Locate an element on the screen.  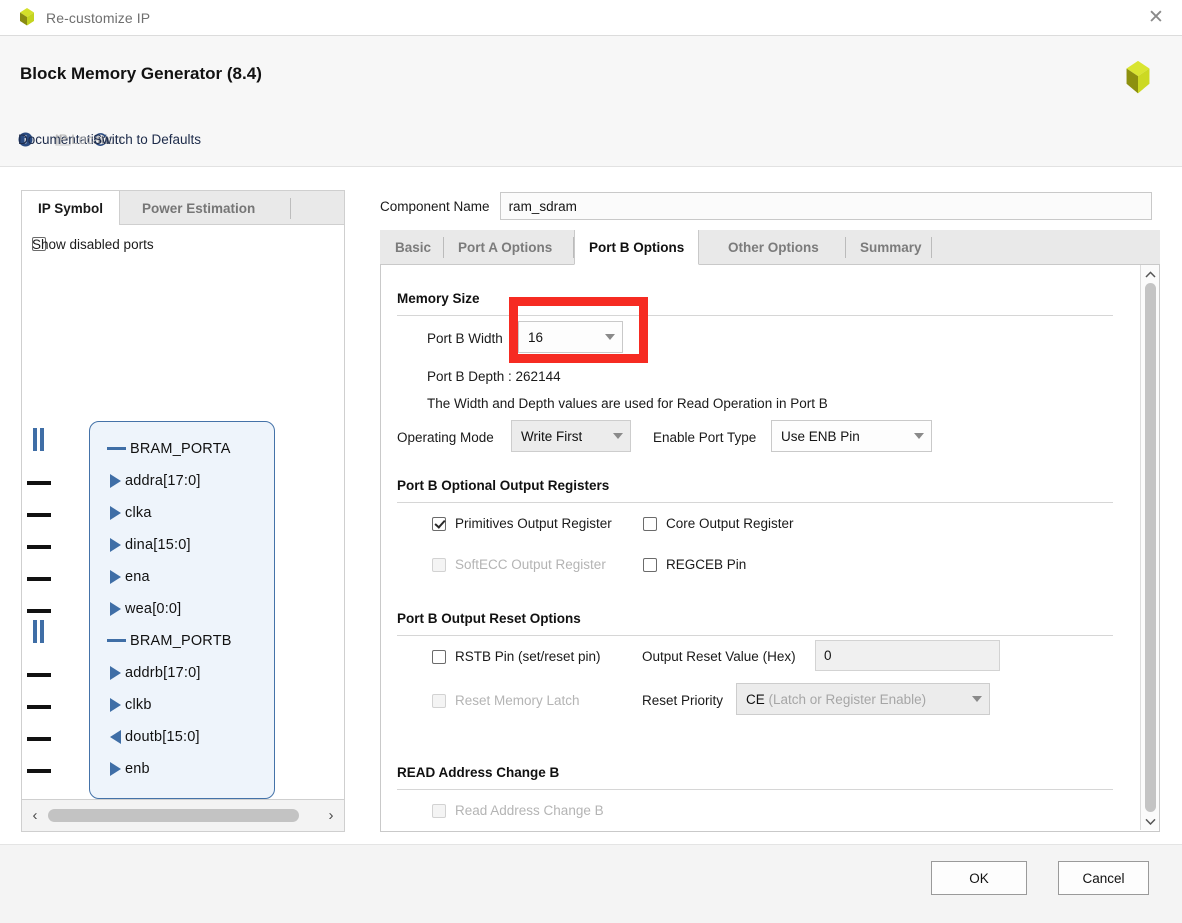
port-b-width-dropdown: 16 is located at coordinates (570, 337).